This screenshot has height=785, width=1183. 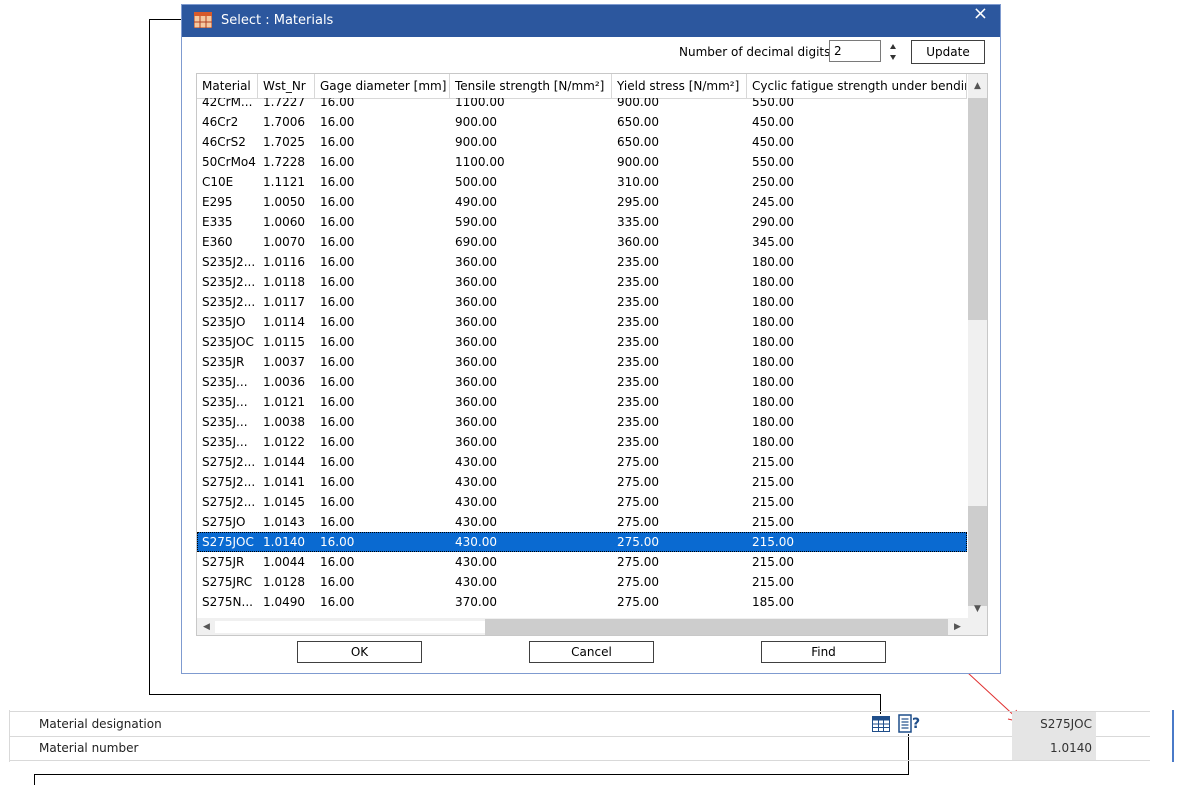 What do you see at coordinates (582, 302) in the screenshot?
I see `table-row: S235J2... 1.0117 16.00 360.00 235.00 180.00` at bounding box center [582, 302].